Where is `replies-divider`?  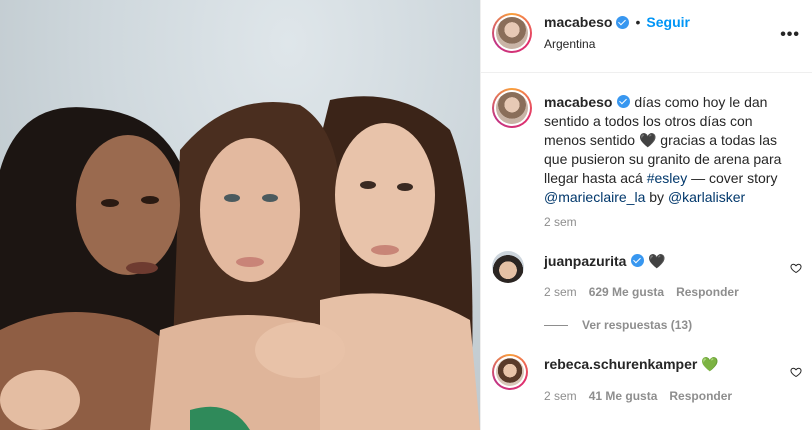
replies-divider is located at coordinates (556, 325).